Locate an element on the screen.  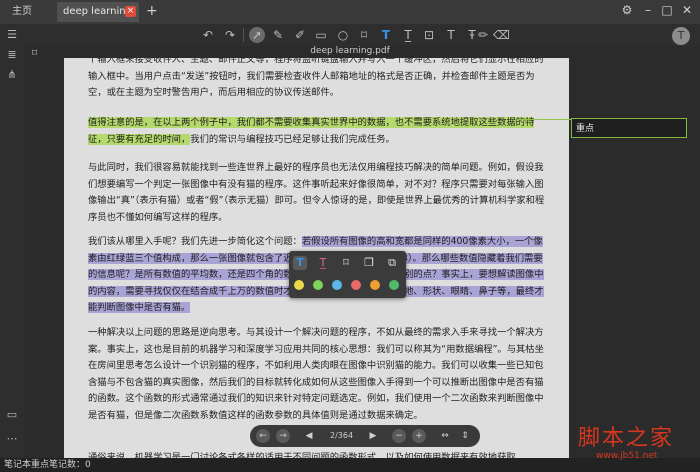
note-box: 重点 is located at coordinates (629, 128).